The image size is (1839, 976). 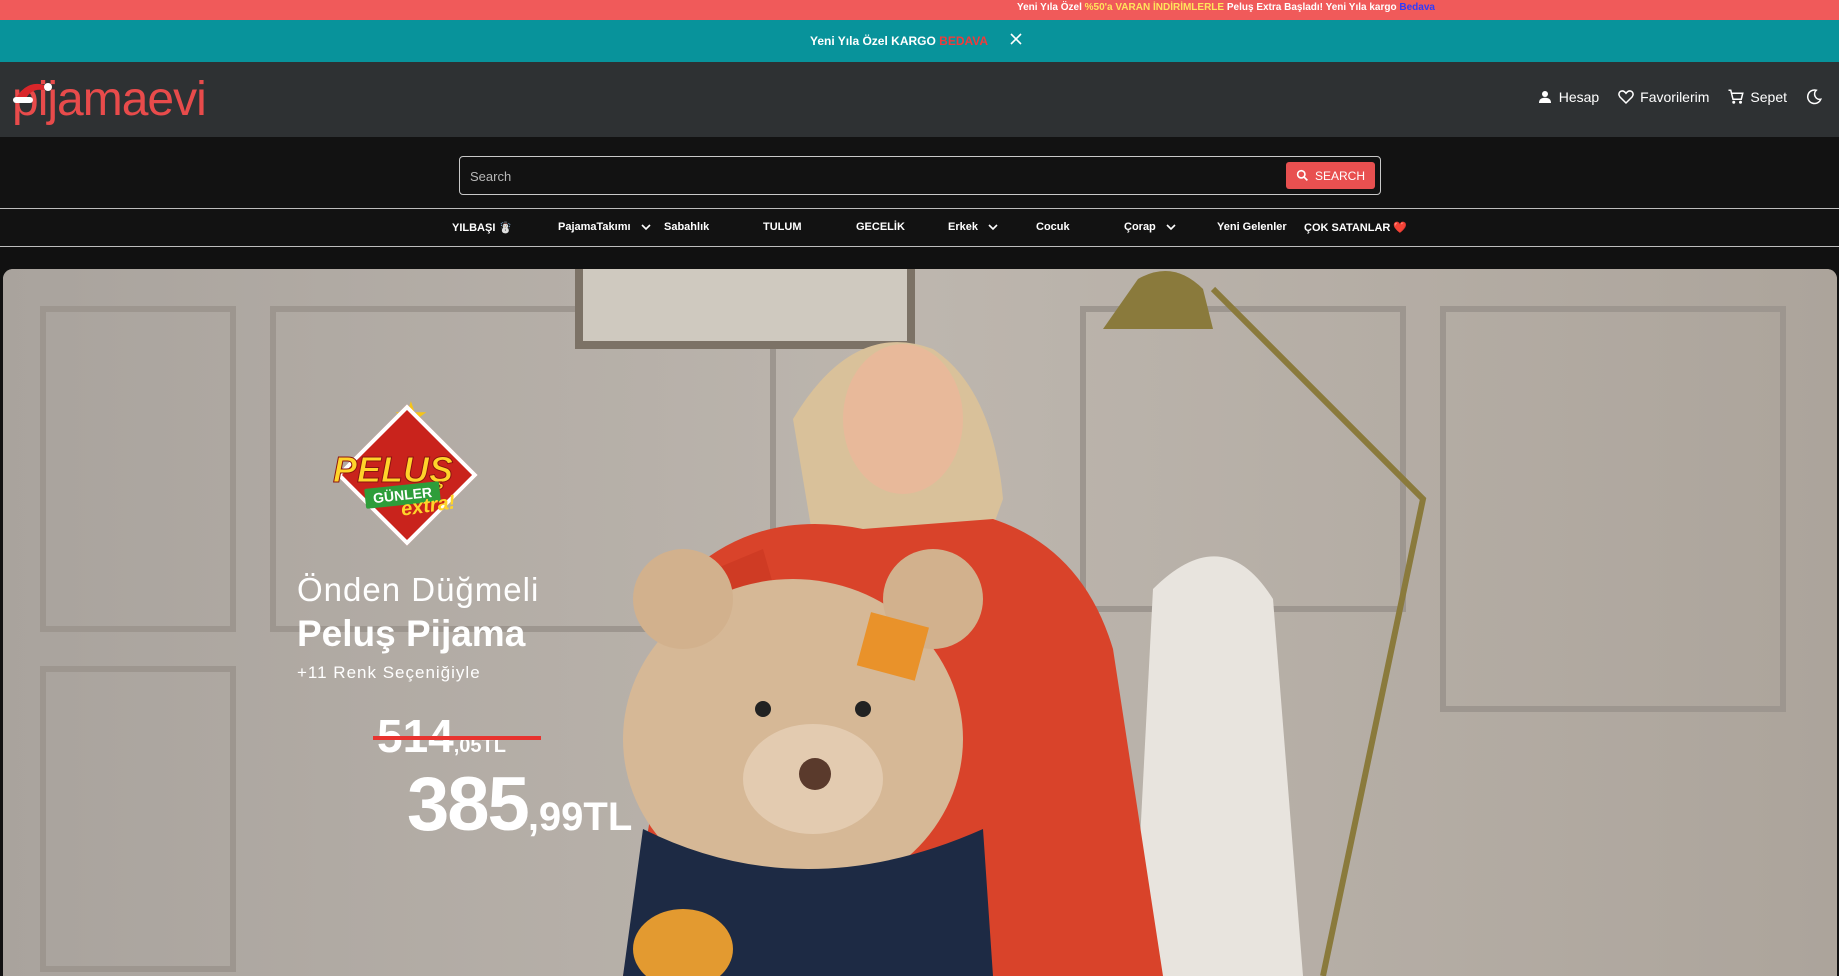 What do you see at coordinates (1626, 97) in the screenshot?
I see `heart-icon` at bounding box center [1626, 97].